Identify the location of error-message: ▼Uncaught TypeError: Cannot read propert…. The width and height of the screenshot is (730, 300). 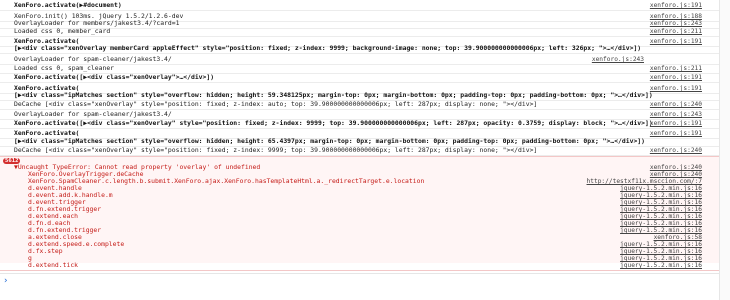
(137, 167).